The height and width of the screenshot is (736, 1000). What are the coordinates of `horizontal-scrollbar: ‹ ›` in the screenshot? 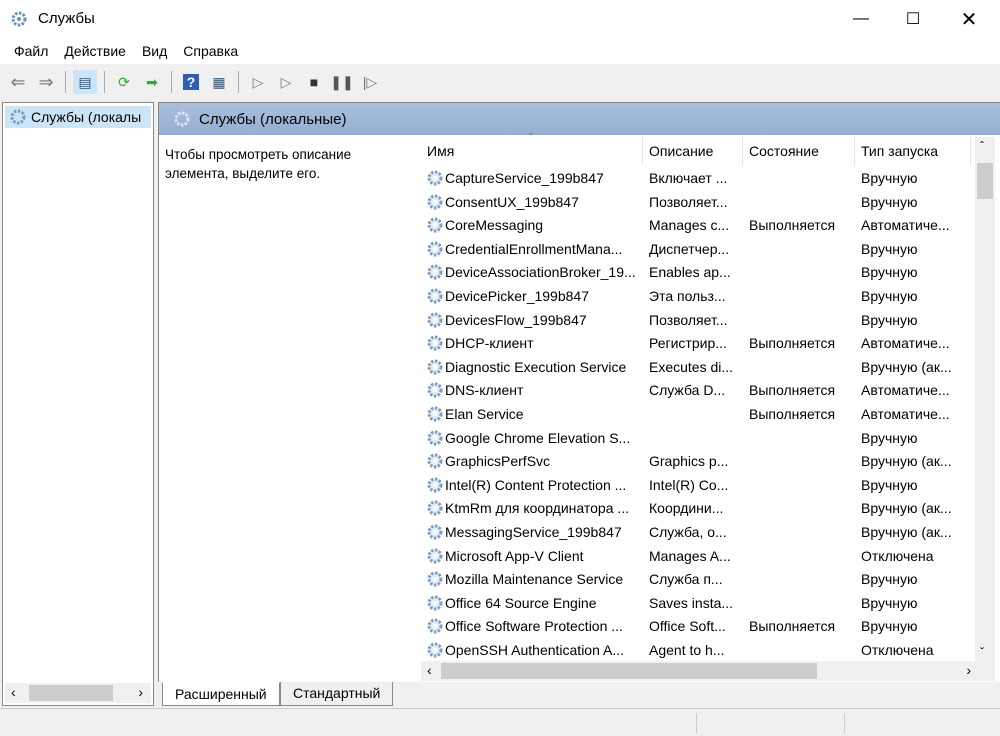 It's located at (708, 671).